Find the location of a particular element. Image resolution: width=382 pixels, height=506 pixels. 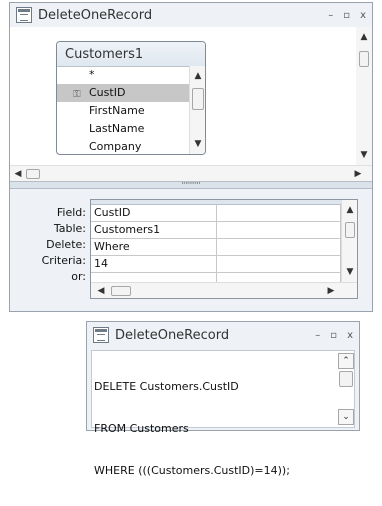

sql-vscrollbar: ⌃ ⌄ is located at coordinates (346, 389).